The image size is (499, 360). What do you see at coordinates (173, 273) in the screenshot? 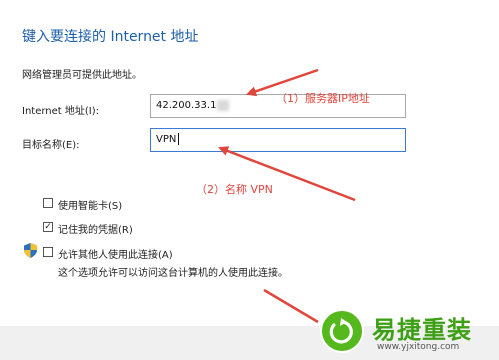
I see `allow-others-note: 这个选项允许可以访问这台计算机的人使用此连接。` at bounding box center [173, 273].